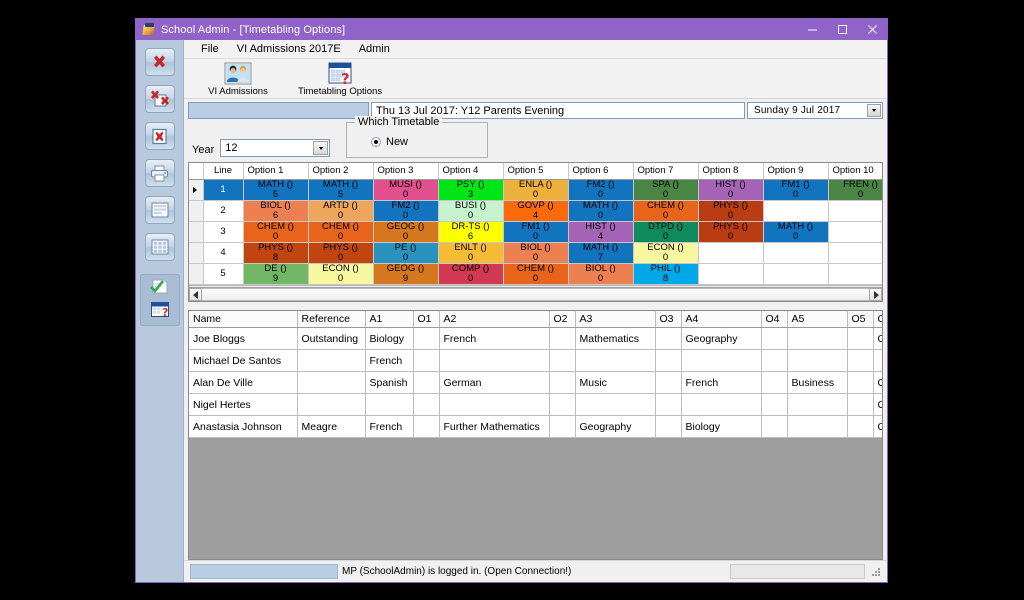 The height and width of the screenshot is (600, 1024). I want to click on timetable-option-cell: COMP () 0, so click(471, 274).